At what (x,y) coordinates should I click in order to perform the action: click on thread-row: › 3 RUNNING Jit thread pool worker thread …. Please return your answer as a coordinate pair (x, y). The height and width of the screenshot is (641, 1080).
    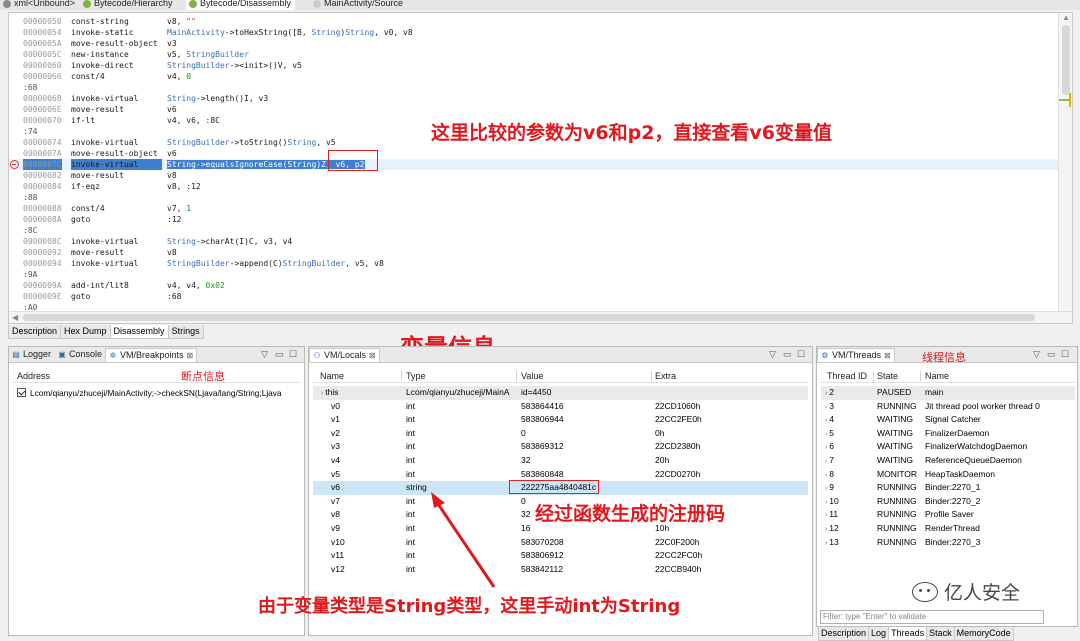
    Looking at the image, I should click on (948, 407).